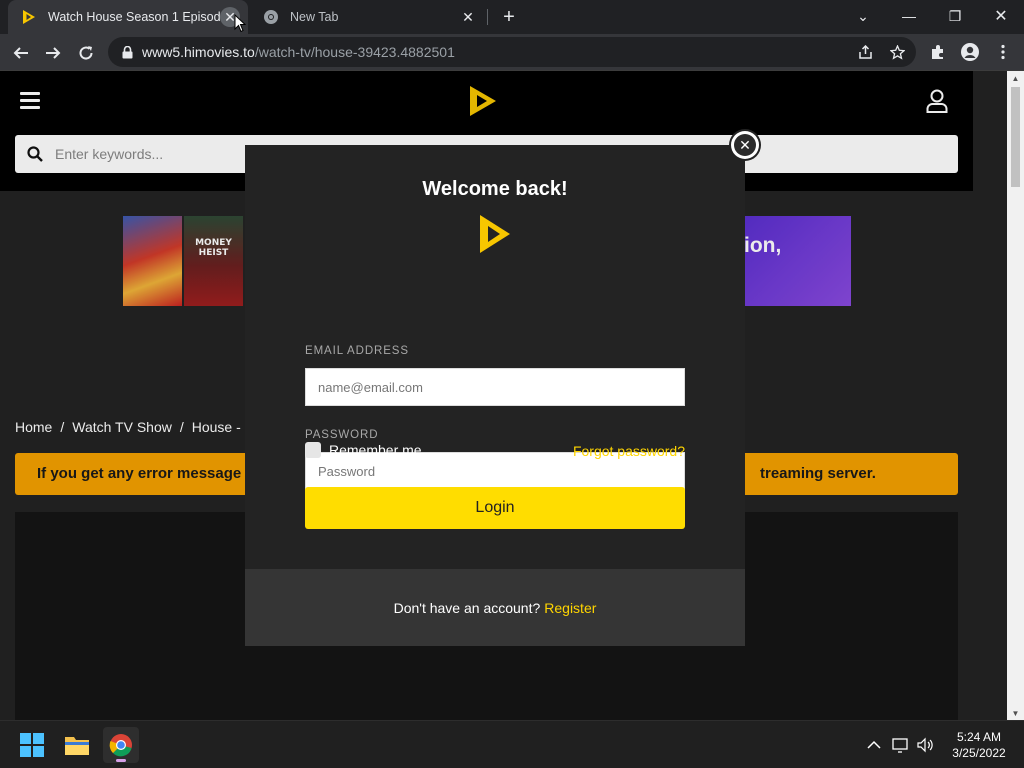 The width and height of the screenshot is (1024, 768). Describe the element at coordinates (1015, 78) in the screenshot. I see `scroll-up-arrow-icon: ▲` at that location.